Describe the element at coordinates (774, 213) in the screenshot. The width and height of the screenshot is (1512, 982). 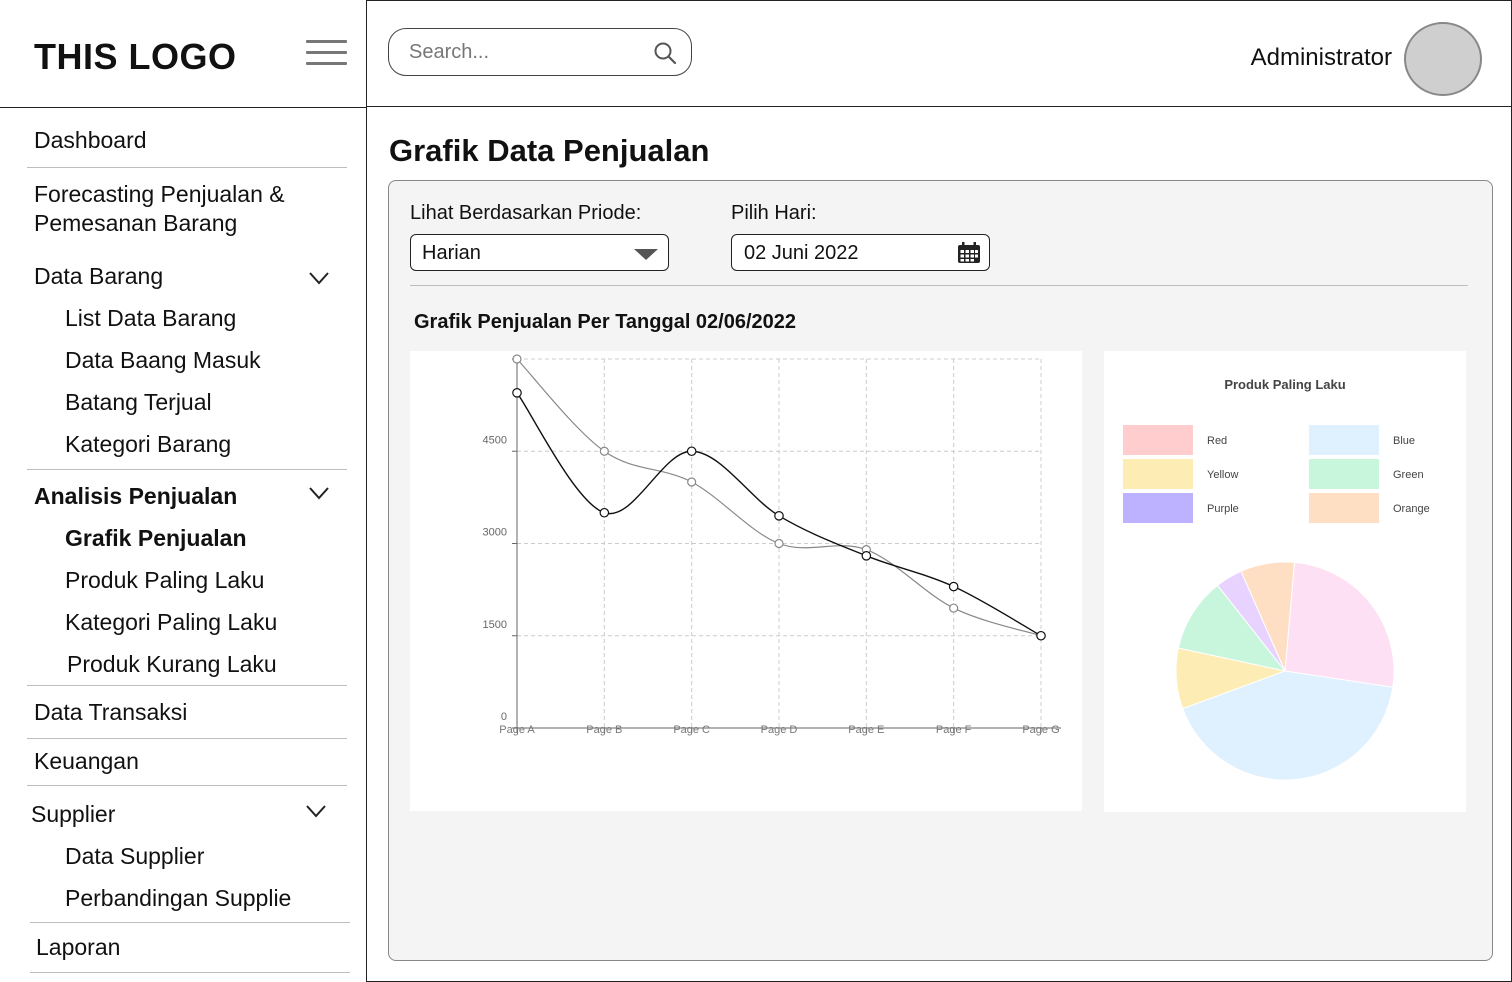
I see `day-label: Pilih Hari:` at that location.